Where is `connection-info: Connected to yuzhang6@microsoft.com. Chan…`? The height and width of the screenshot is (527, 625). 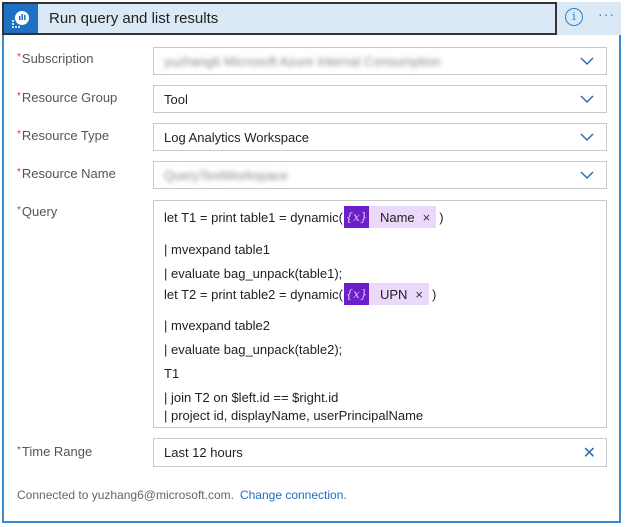
connection-info: Connected to yuzhang6@microsoft.com. Chan… is located at coordinates (182, 495).